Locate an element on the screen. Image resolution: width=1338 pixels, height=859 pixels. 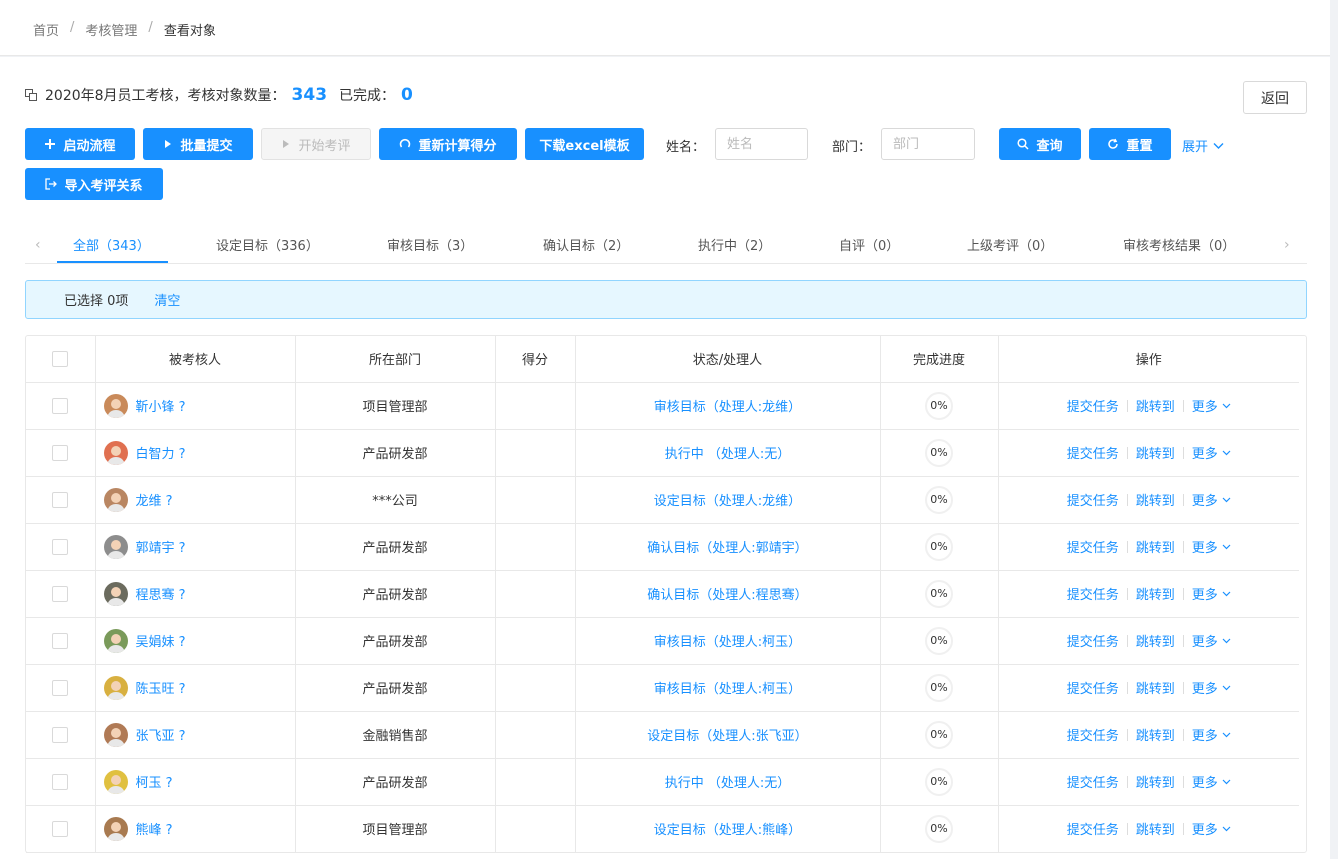
reset-label: 重置 is located at coordinates (1139, 146).